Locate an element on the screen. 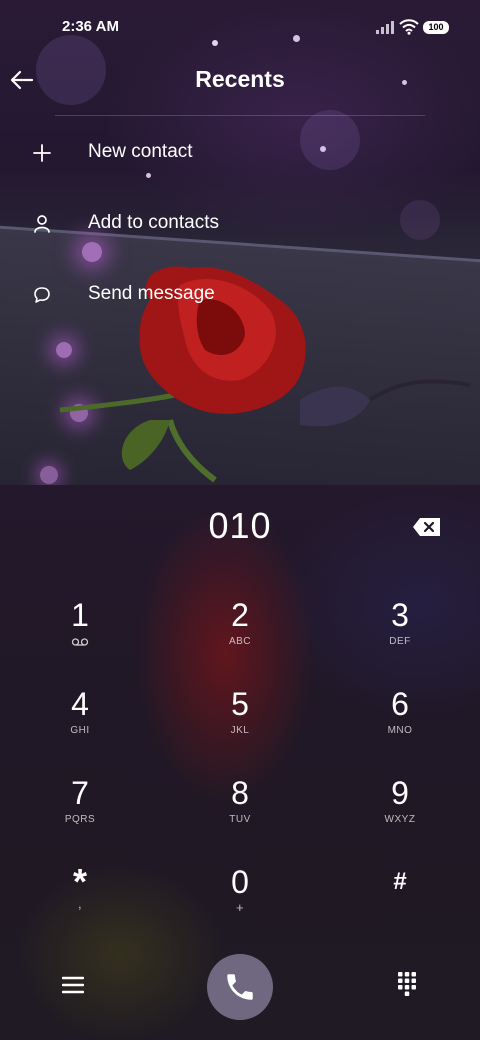 This screenshot has width=480, height=1040. key-letters: DEF is located at coordinates (400, 641).